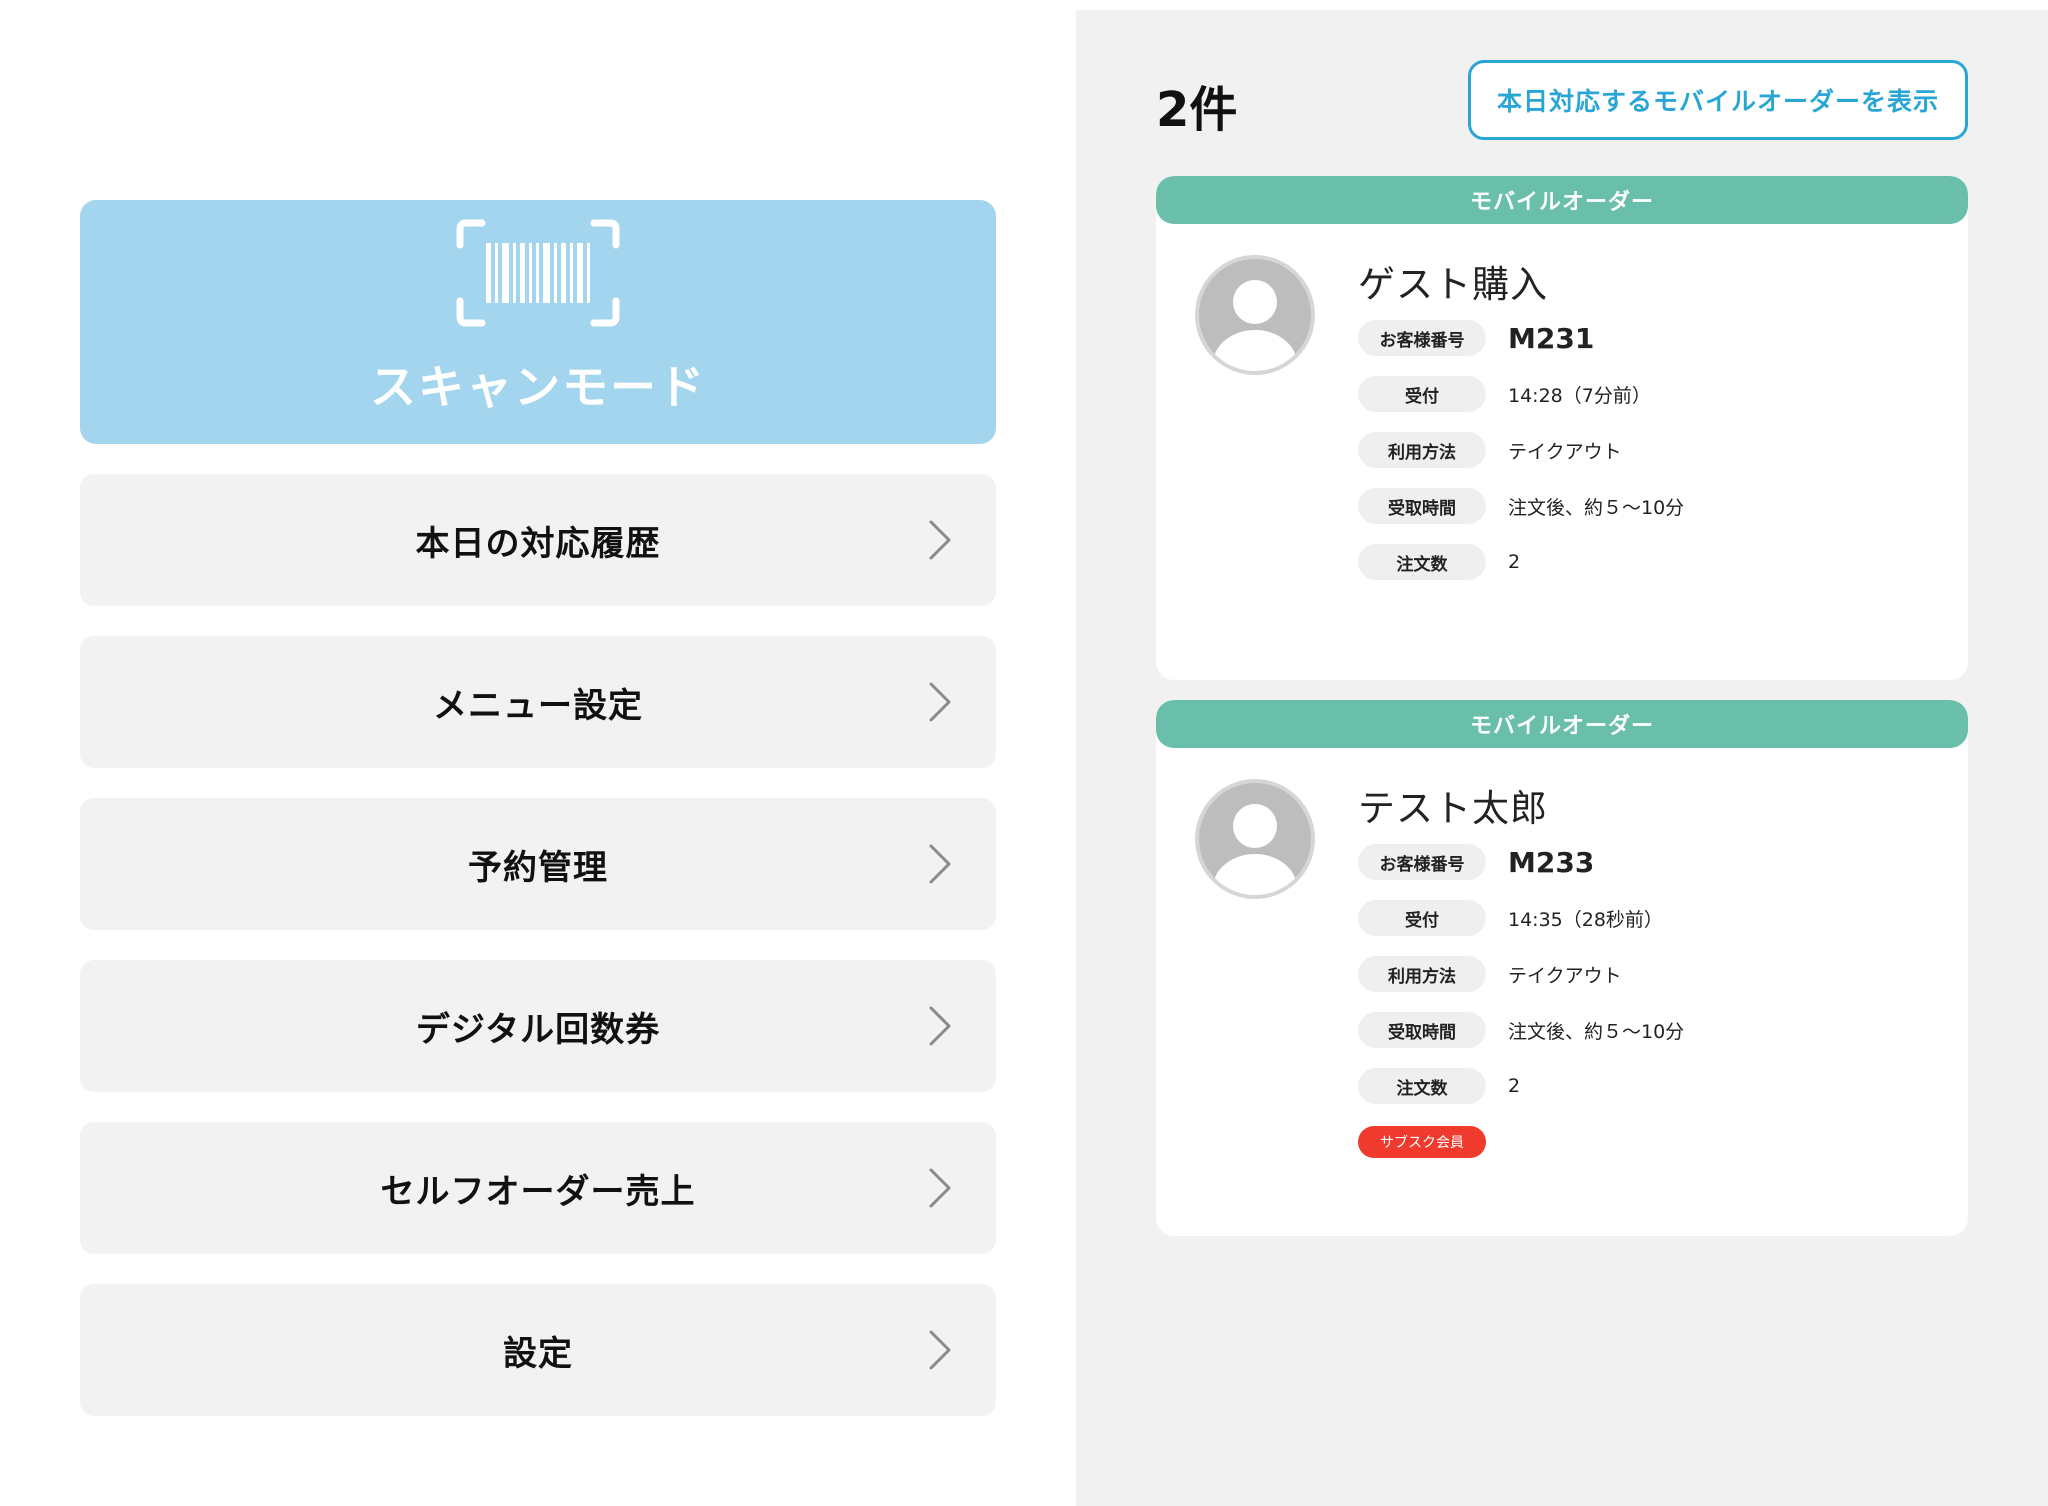 The width and height of the screenshot is (2048, 1506). I want to click on menu-item-menu-settings: メニュー設定, so click(538, 702).